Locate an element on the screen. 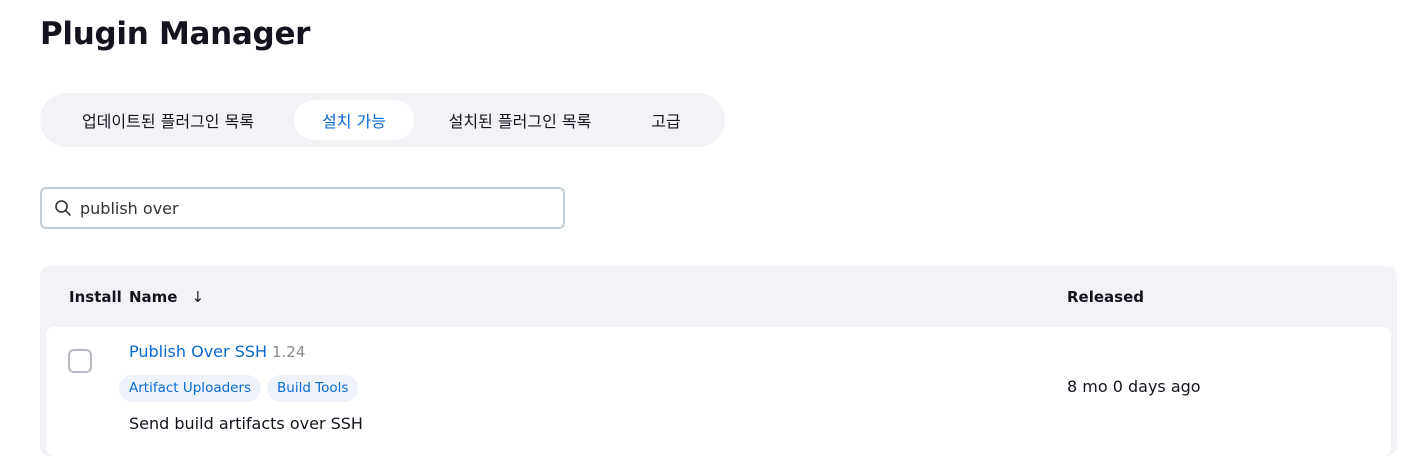  plugin-name-link: Publish Over SSH is located at coordinates (198, 351).